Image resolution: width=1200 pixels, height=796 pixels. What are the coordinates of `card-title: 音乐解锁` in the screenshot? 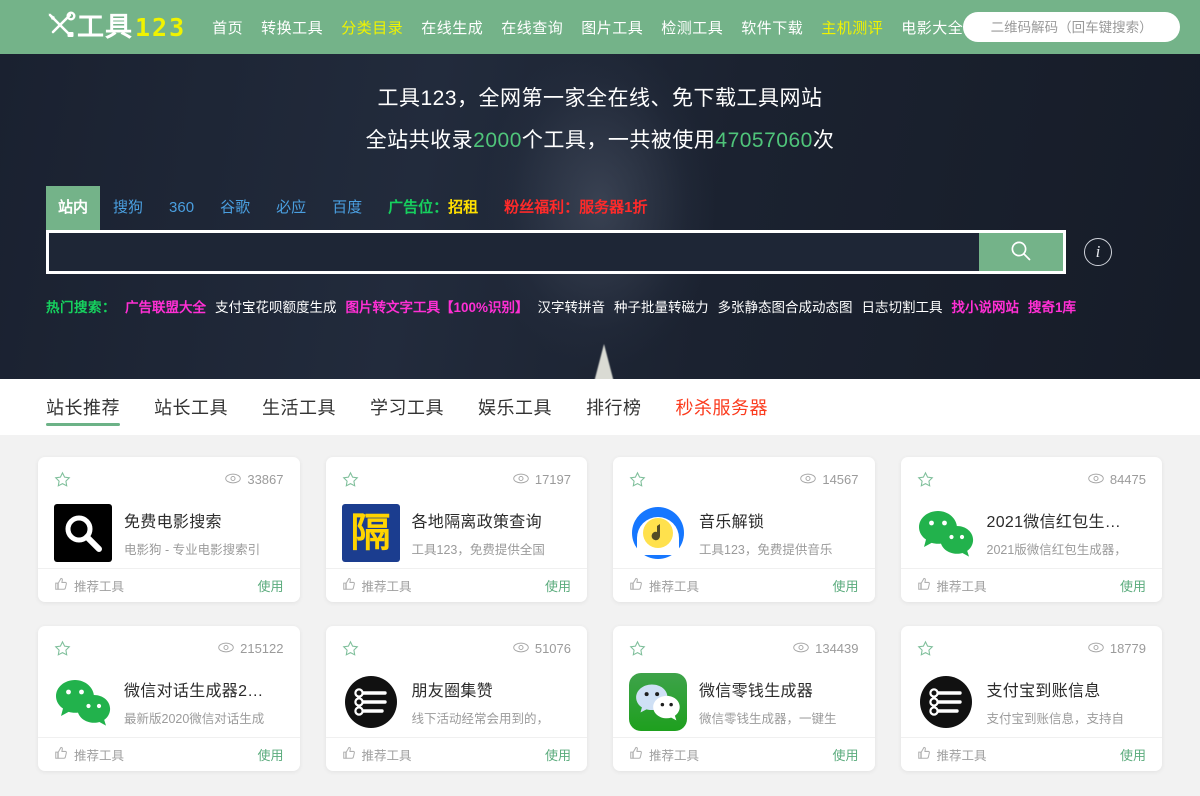 It's located at (732, 522).